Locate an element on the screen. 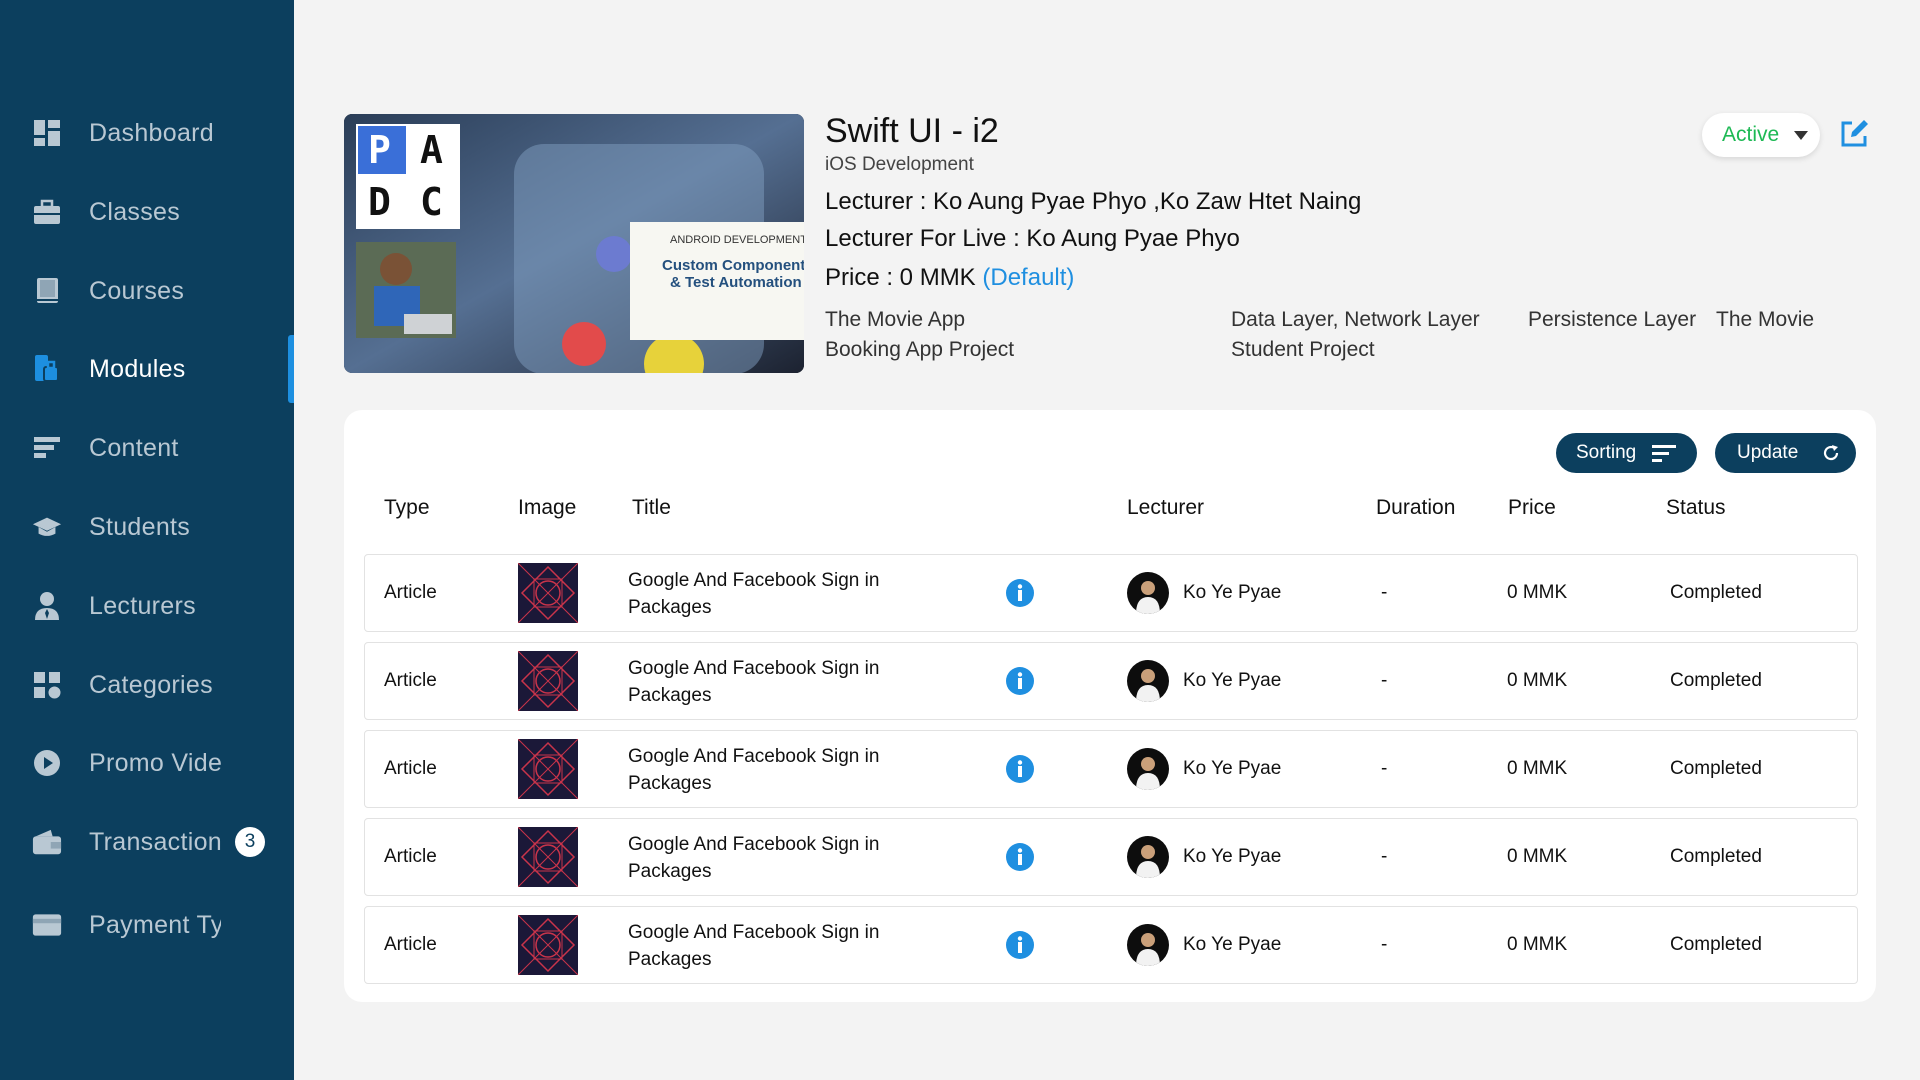  book-icon is located at coordinates (47, 291).